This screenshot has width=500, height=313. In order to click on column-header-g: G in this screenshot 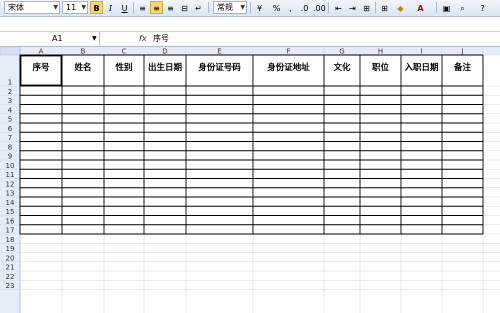, I will do `click(341, 52)`.